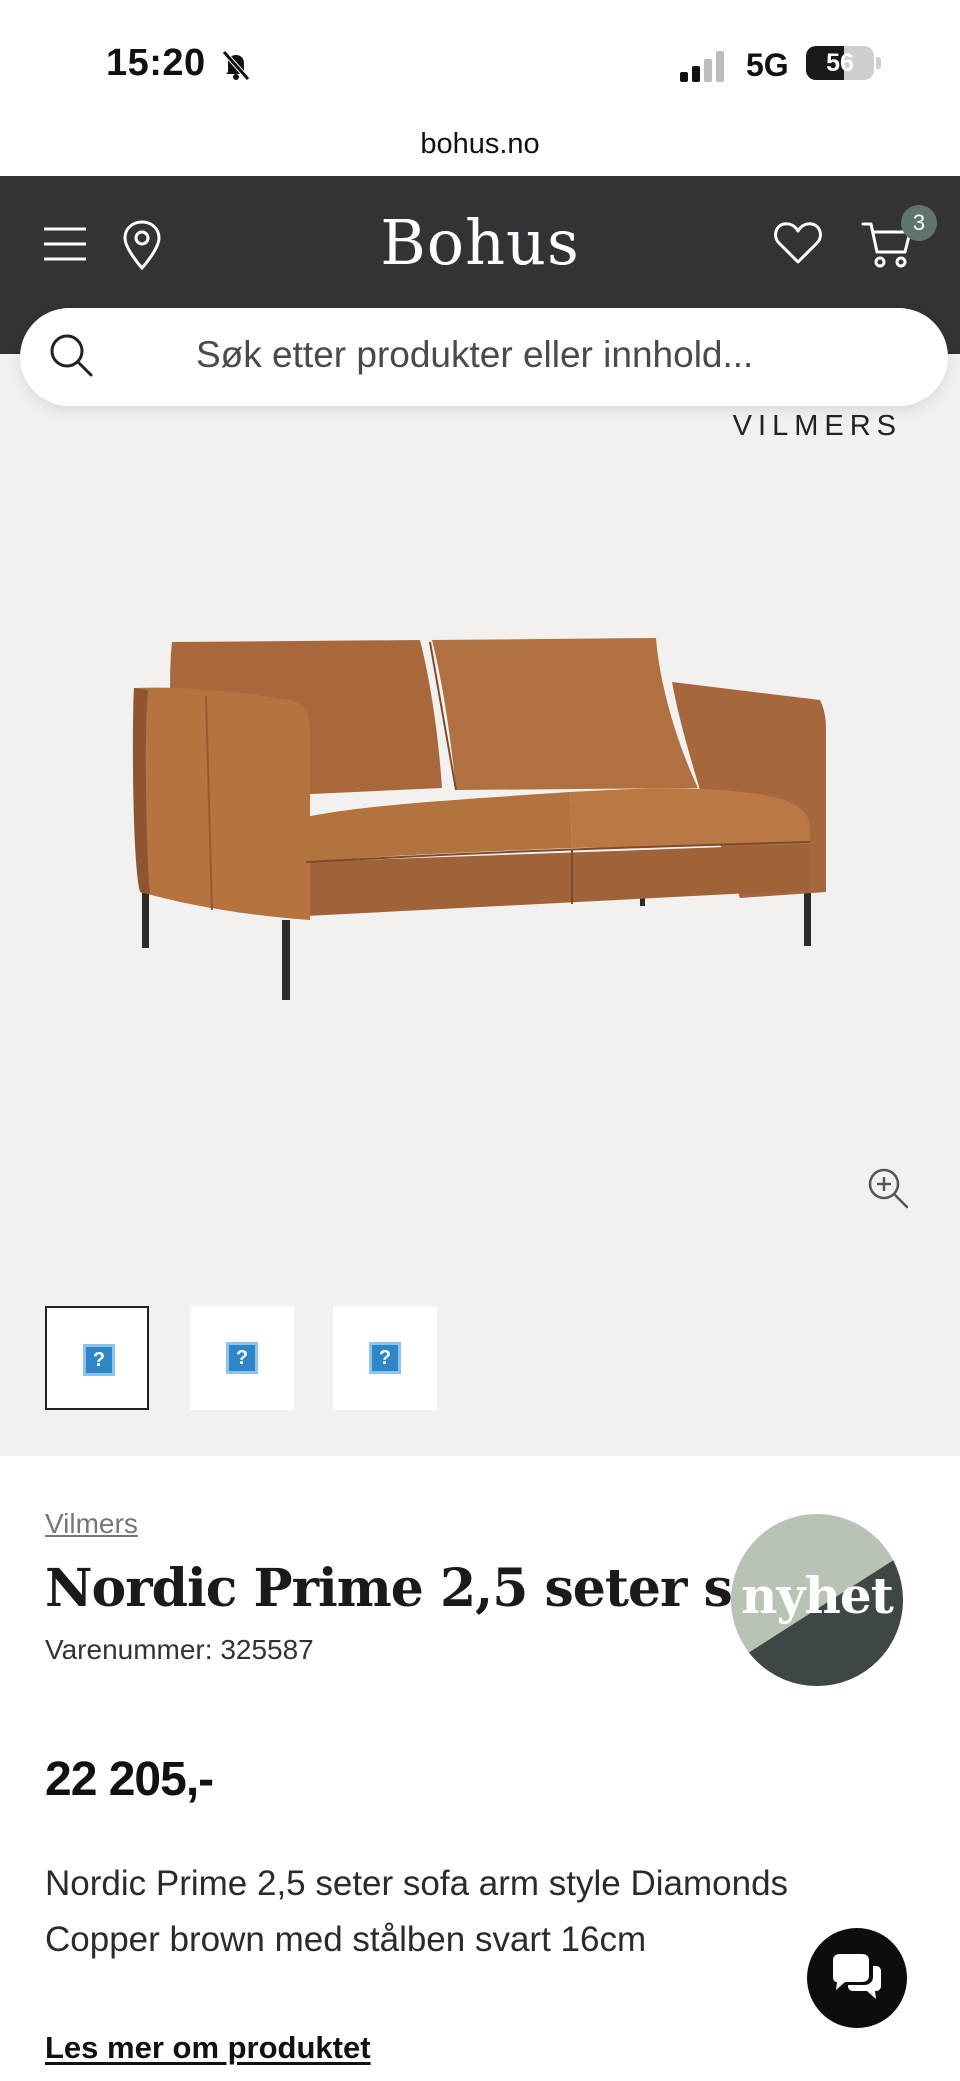 This screenshot has width=960, height=2081. Describe the element at coordinates (480, 144) in the screenshot. I see `browser-url: bohus.no` at that location.